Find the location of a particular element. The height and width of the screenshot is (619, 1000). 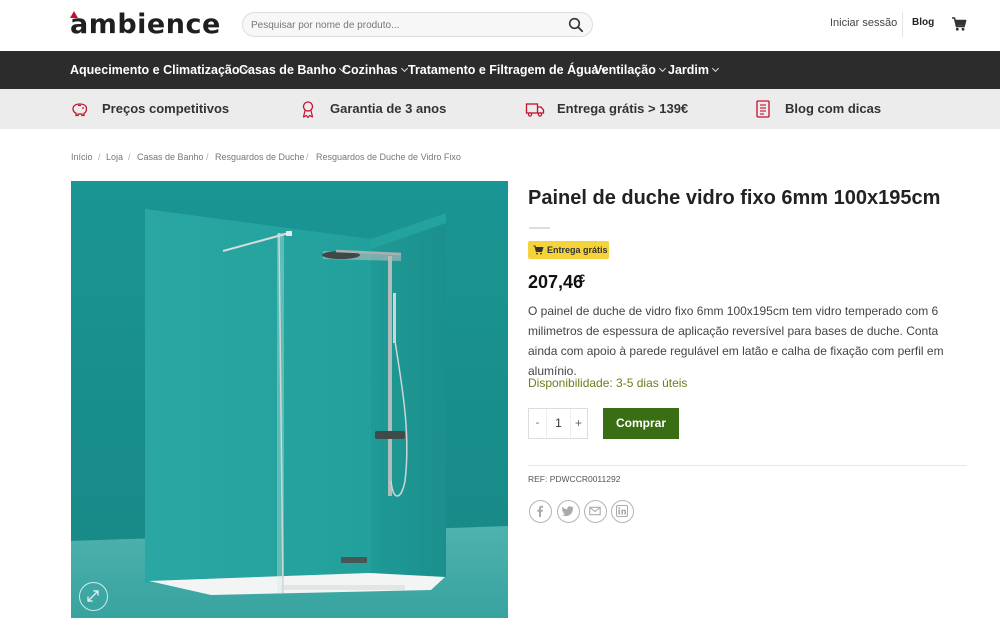

share-twitter-button is located at coordinates (568, 511).